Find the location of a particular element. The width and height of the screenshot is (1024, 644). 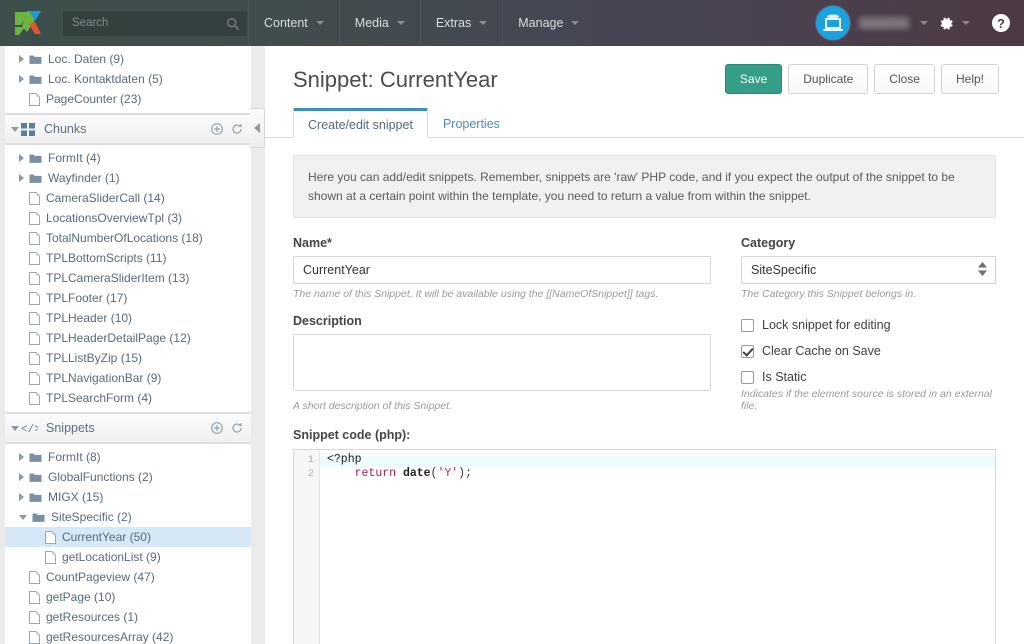

tree-node-getlocationlist: getLocationList (9) is located at coordinates (128, 557).